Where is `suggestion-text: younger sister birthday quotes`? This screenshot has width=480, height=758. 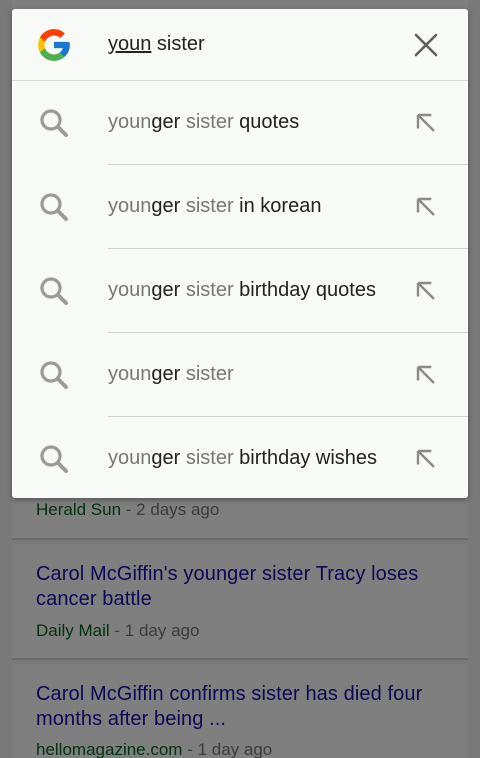 suggestion-text: younger sister birthday quotes is located at coordinates (242, 290).